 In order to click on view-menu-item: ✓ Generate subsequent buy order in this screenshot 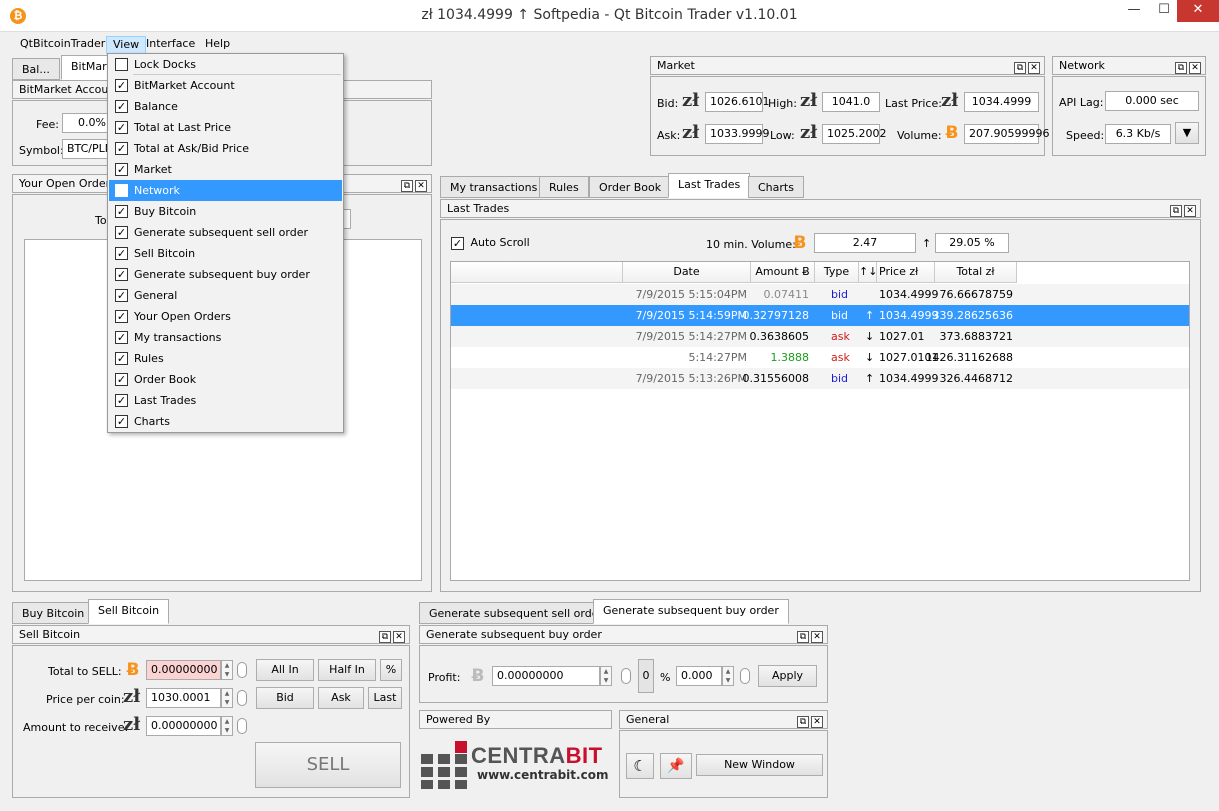, I will do `click(225, 274)`.